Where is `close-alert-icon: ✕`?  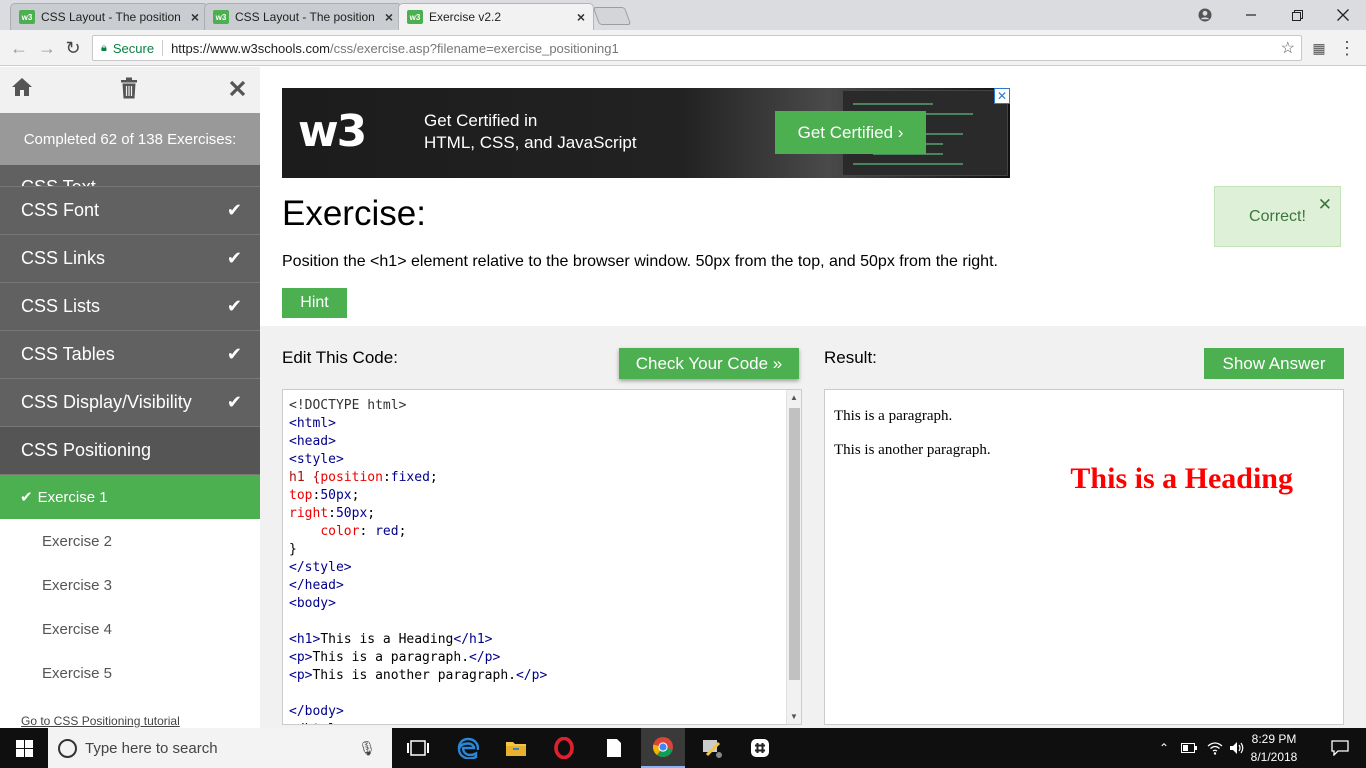
close-alert-icon: ✕ is located at coordinates (1325, 205).